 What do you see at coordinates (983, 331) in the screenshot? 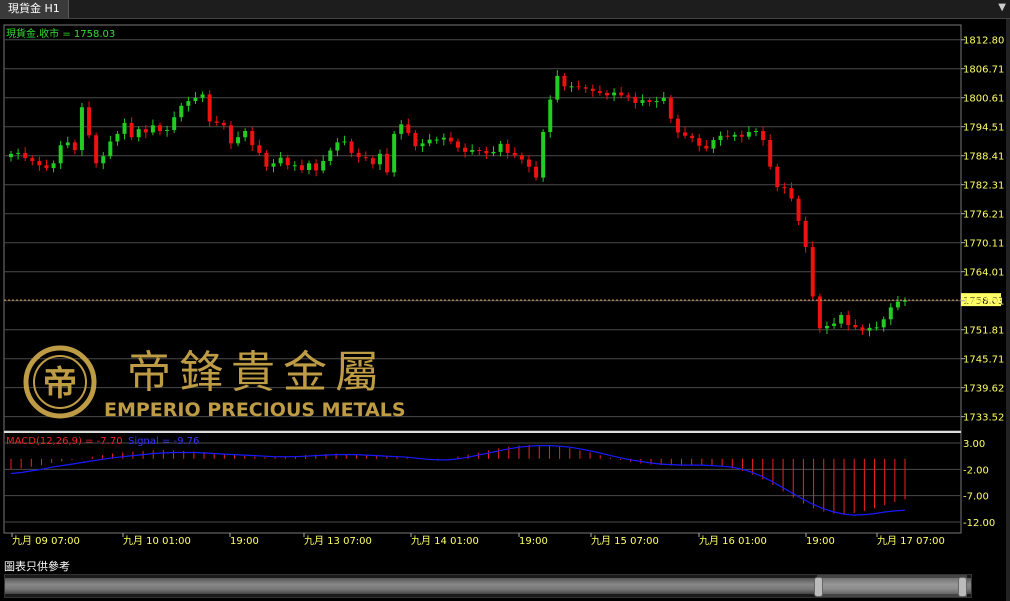
I see `price-tick-label: 1751.81` at bounding box center [983, 331].